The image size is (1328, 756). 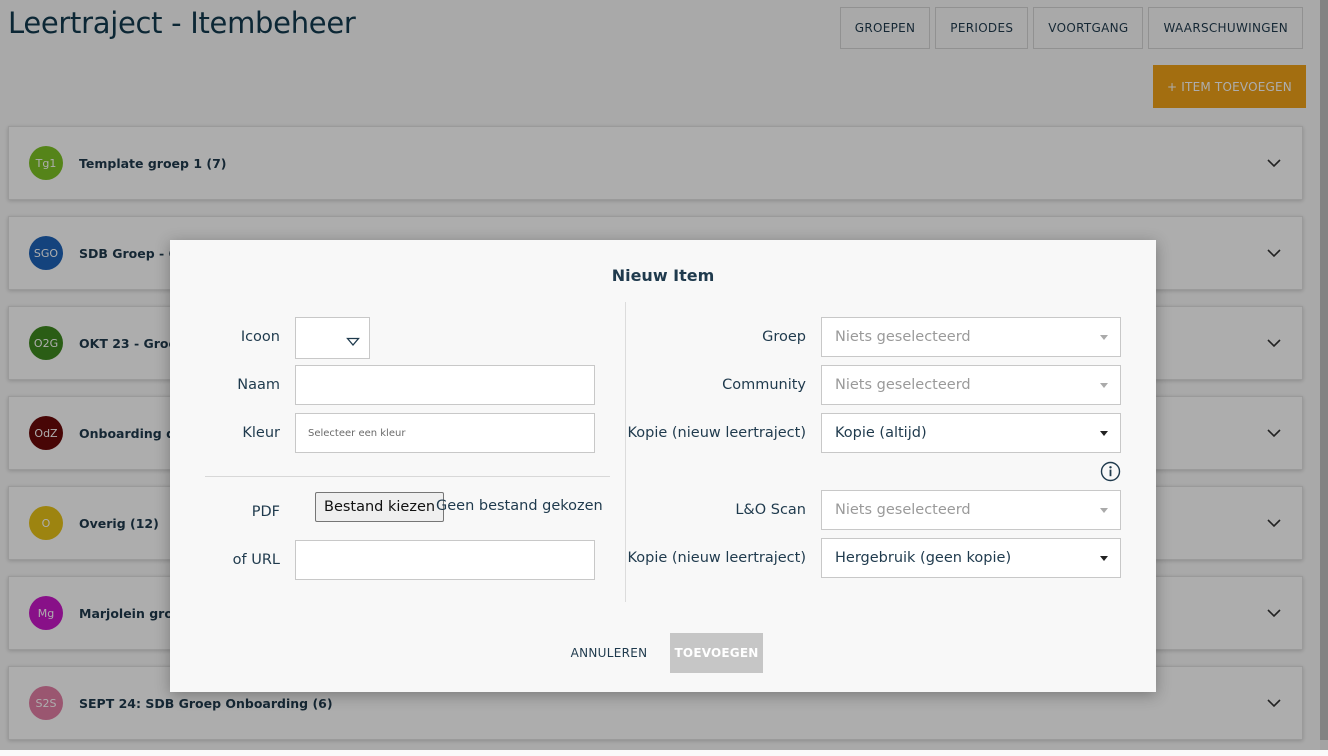 What do you see at coordinates (261, 433) in the screenshot?
I see `color-label: Kleur` at bounding box center [261, 433].